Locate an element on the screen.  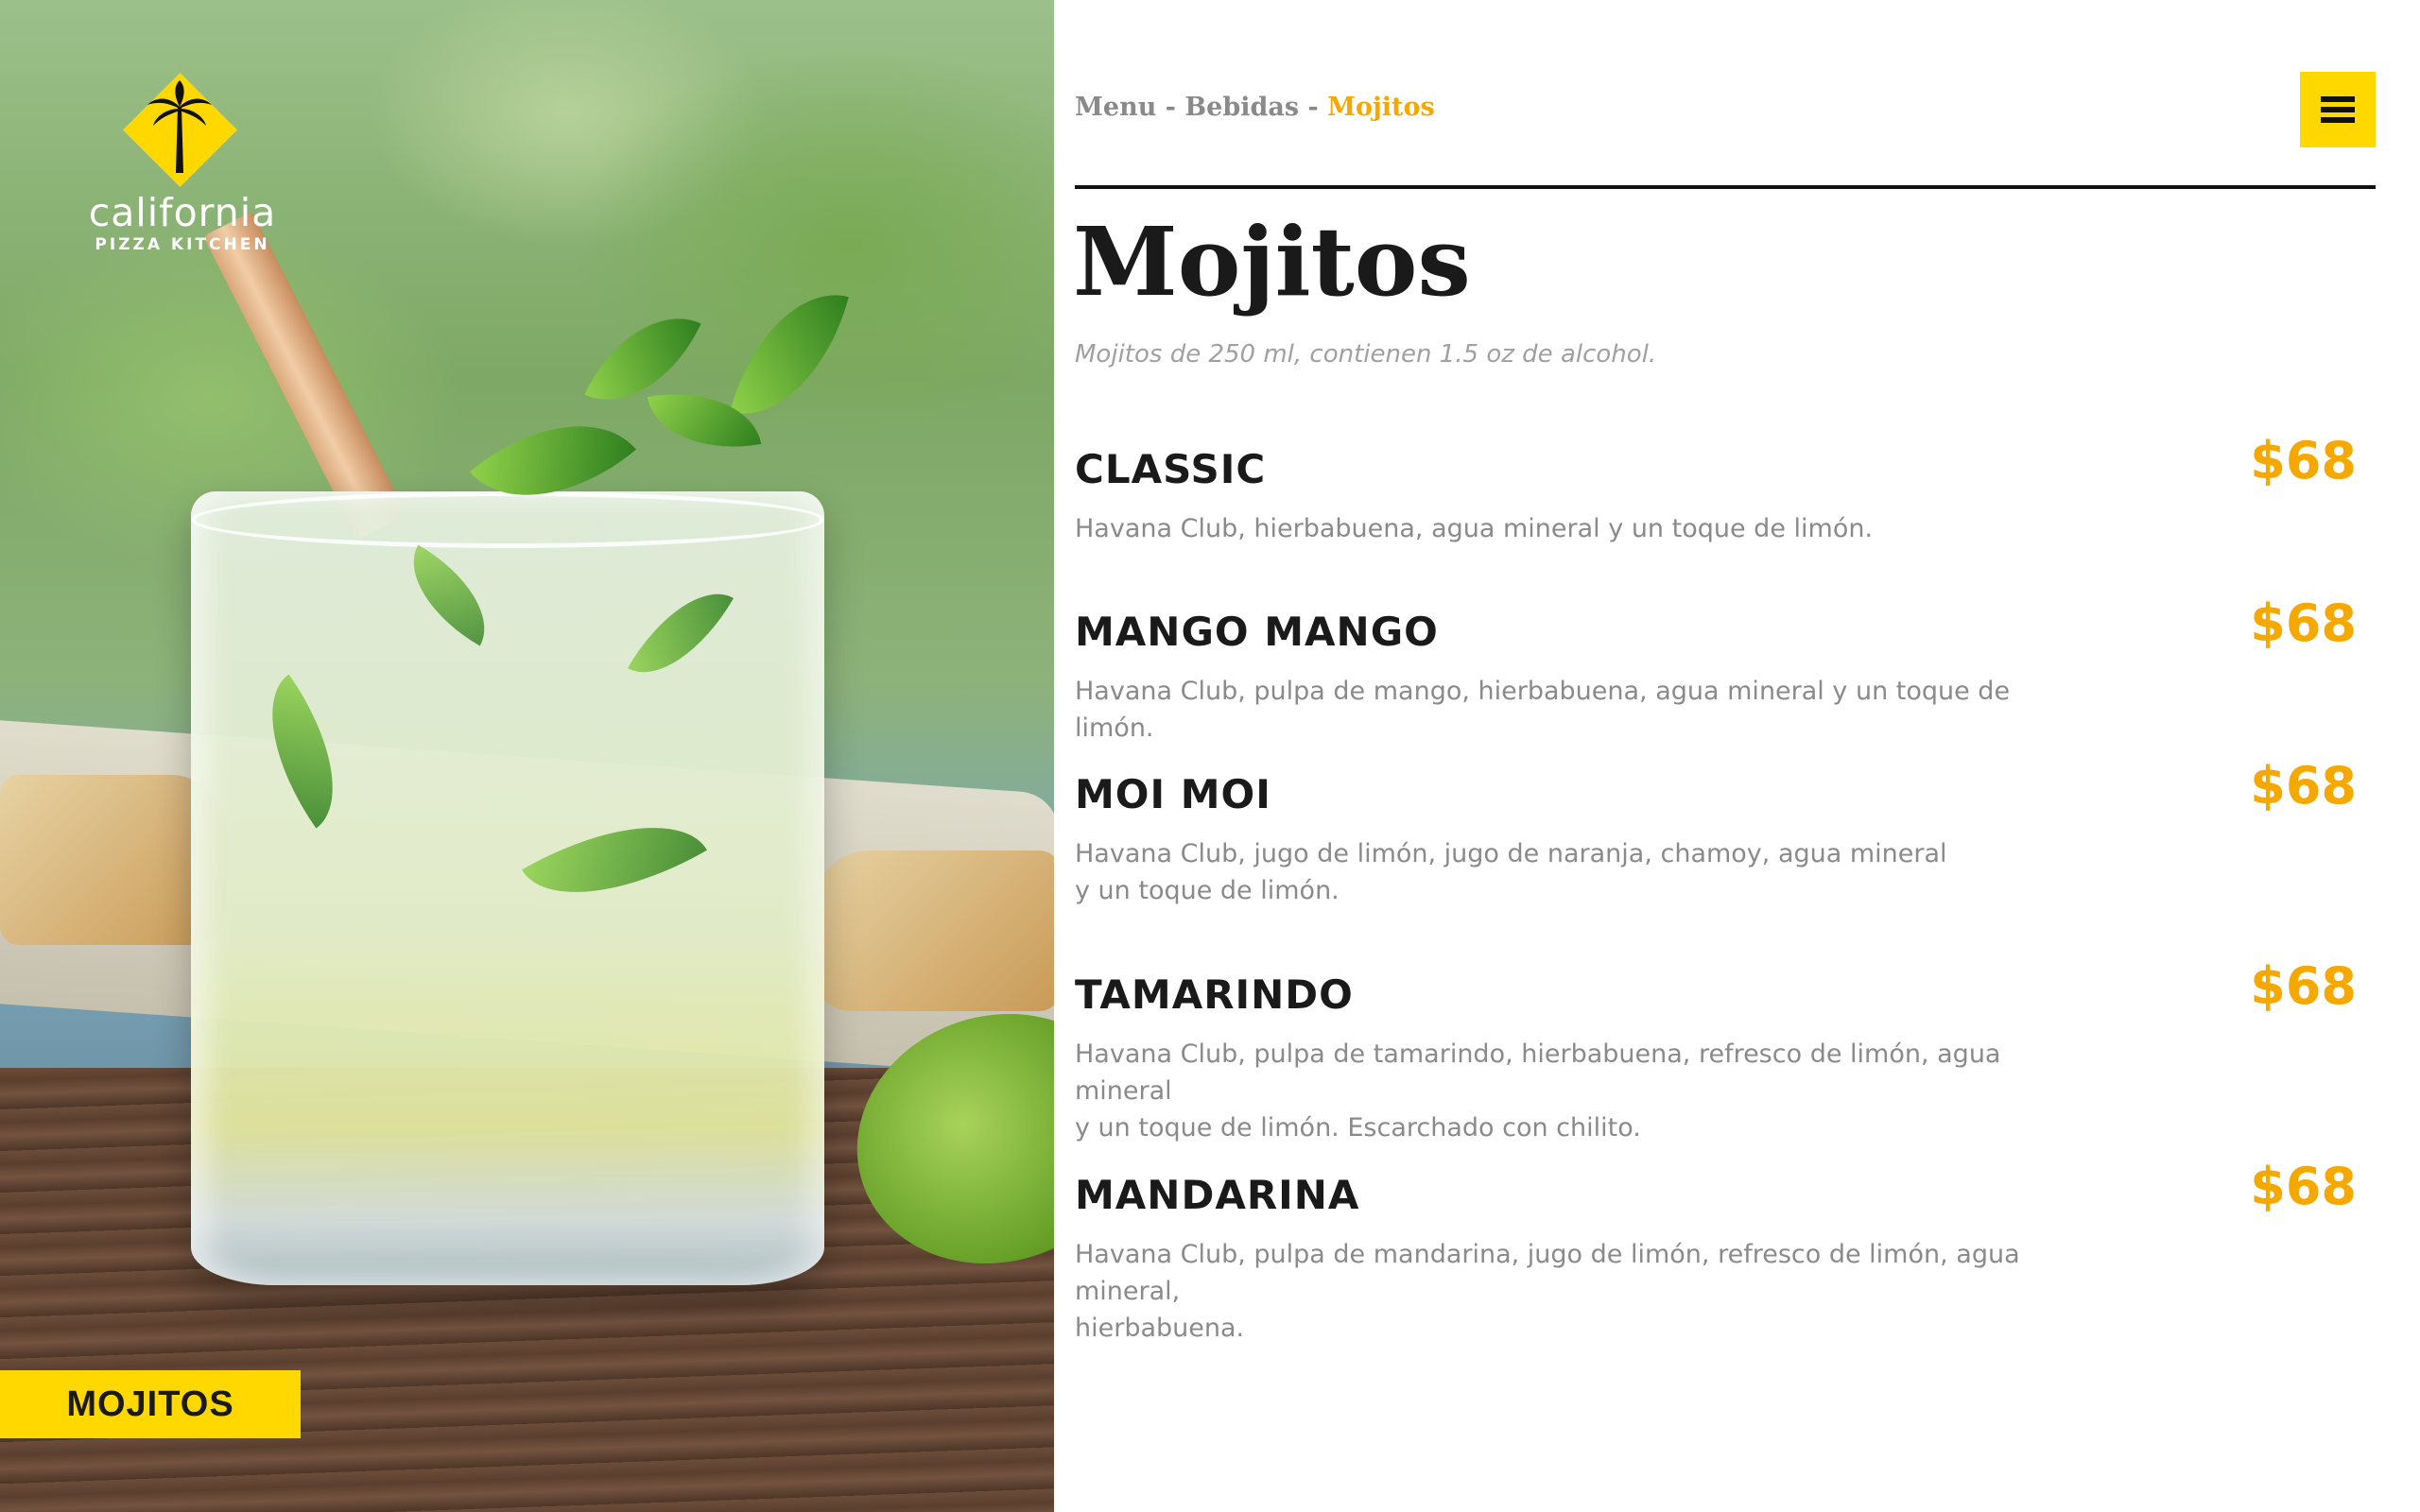
item-description-line: hierbabuena. is located at coordinates (1160, 1329).